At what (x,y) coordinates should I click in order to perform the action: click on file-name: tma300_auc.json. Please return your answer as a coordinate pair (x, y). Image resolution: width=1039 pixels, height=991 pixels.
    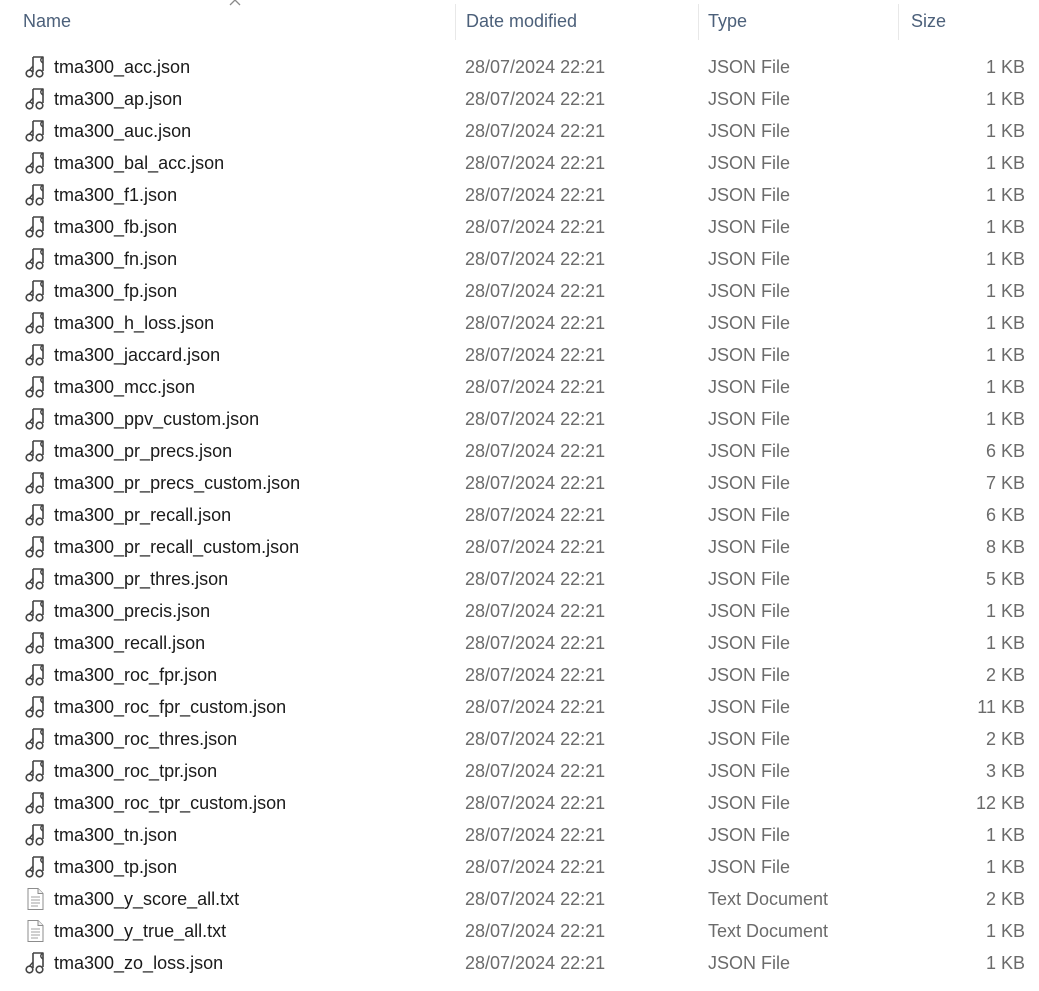
    Looking at the image, I should click on (123, 131).